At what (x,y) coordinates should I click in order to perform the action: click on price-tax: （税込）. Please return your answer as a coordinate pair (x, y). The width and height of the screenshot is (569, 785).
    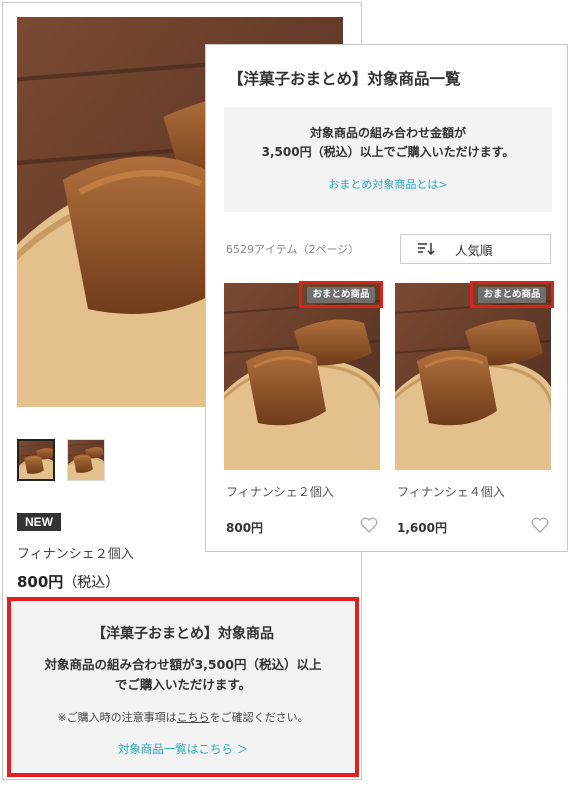
    Looking at the image, I should click on (91, 583).